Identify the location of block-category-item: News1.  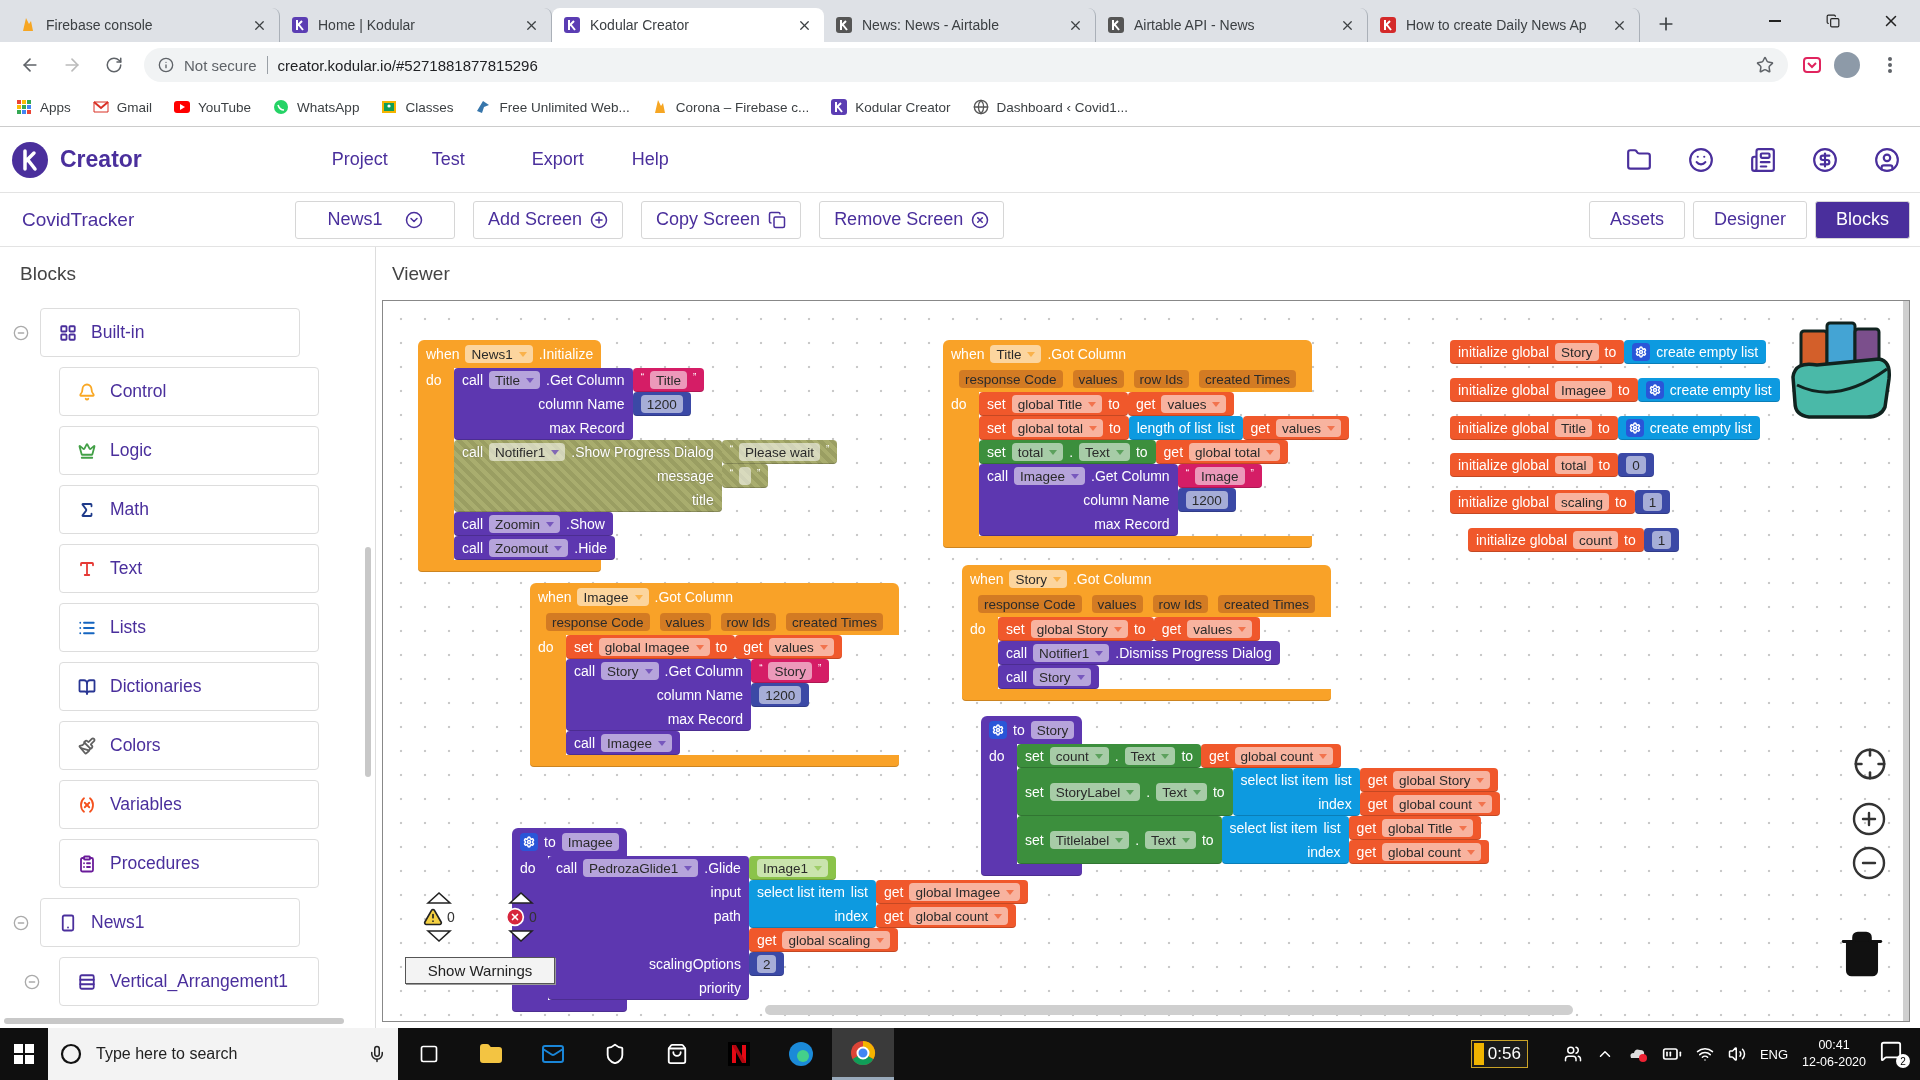
(170, 922).